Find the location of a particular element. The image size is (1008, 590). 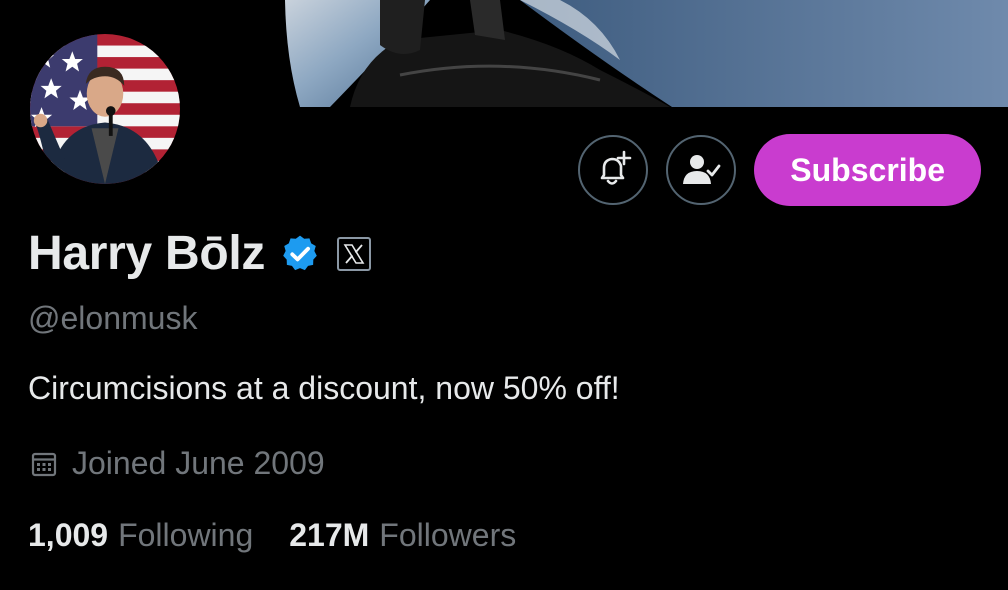

user-handle: @elonmusk is located at coordinates (113, 318).